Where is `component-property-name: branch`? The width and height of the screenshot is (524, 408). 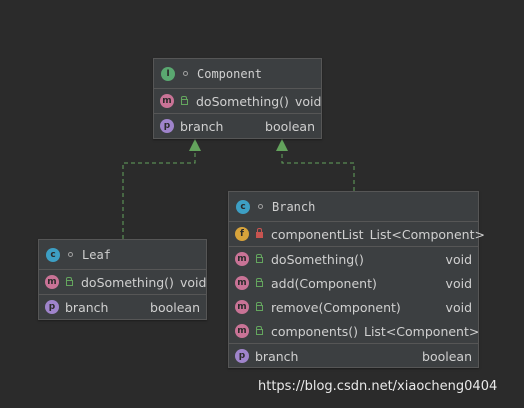
component-property-name: branch is located at coordinates (202, 126).